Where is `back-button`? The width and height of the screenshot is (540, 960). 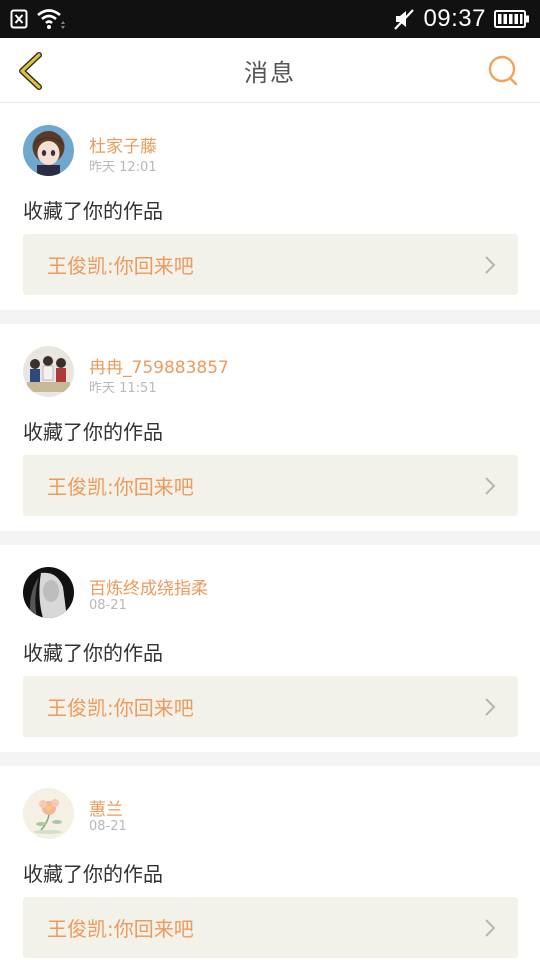
back-button is located at coordinates (32, 71).